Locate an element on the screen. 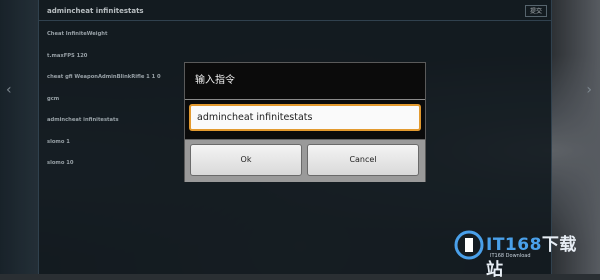  ok-button: Ok is located at coordinates (246, 160).